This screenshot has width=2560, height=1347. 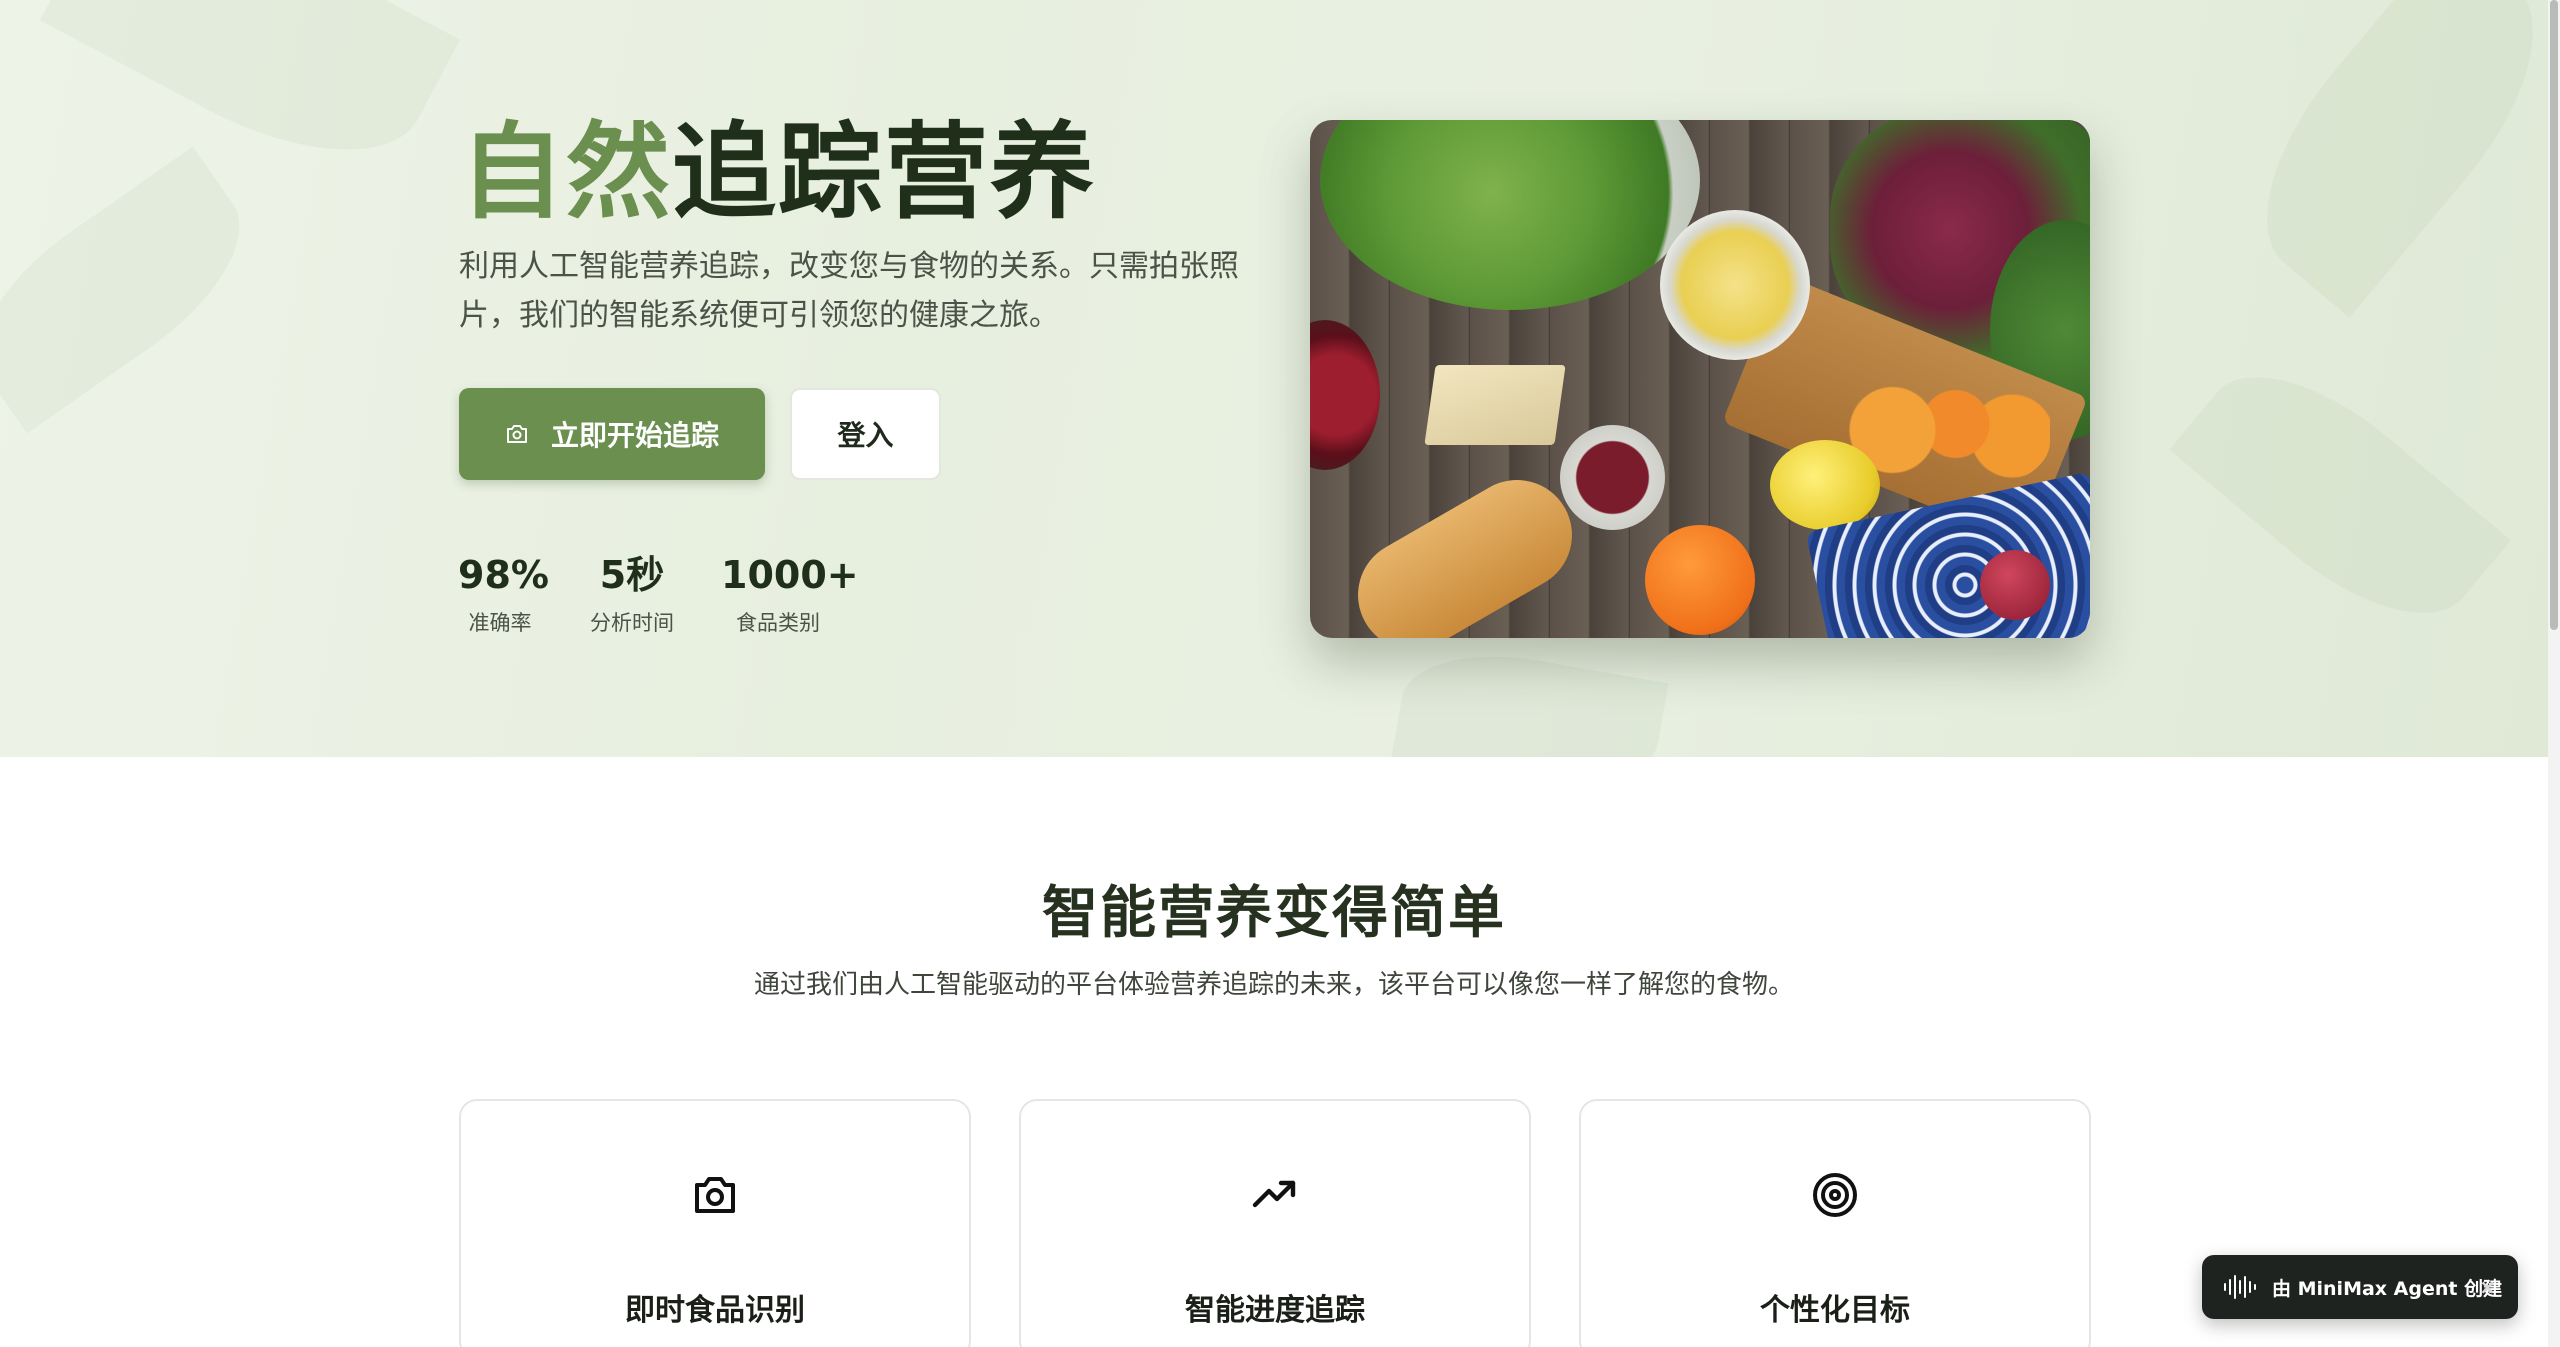 What do you see at coordinates (1835, 1195) in the screenshot?
I see `target-icon` at bounding box center [1835, 1195].